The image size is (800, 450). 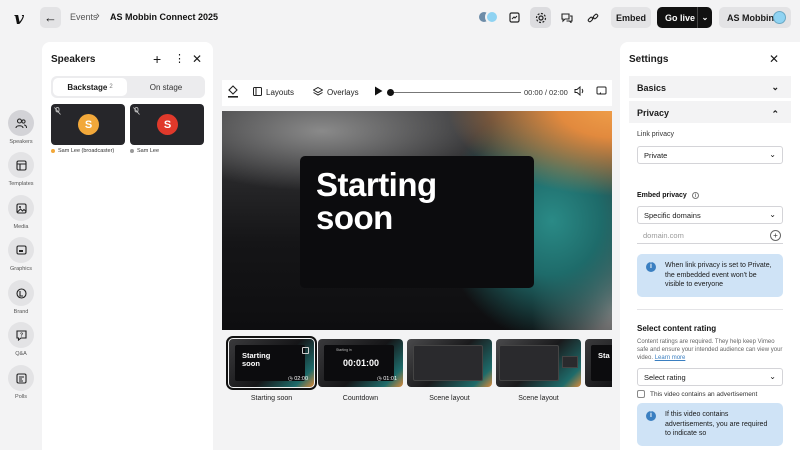 I want to click on rail-item-qa: ? Q&A, so click(x=21, y=339).